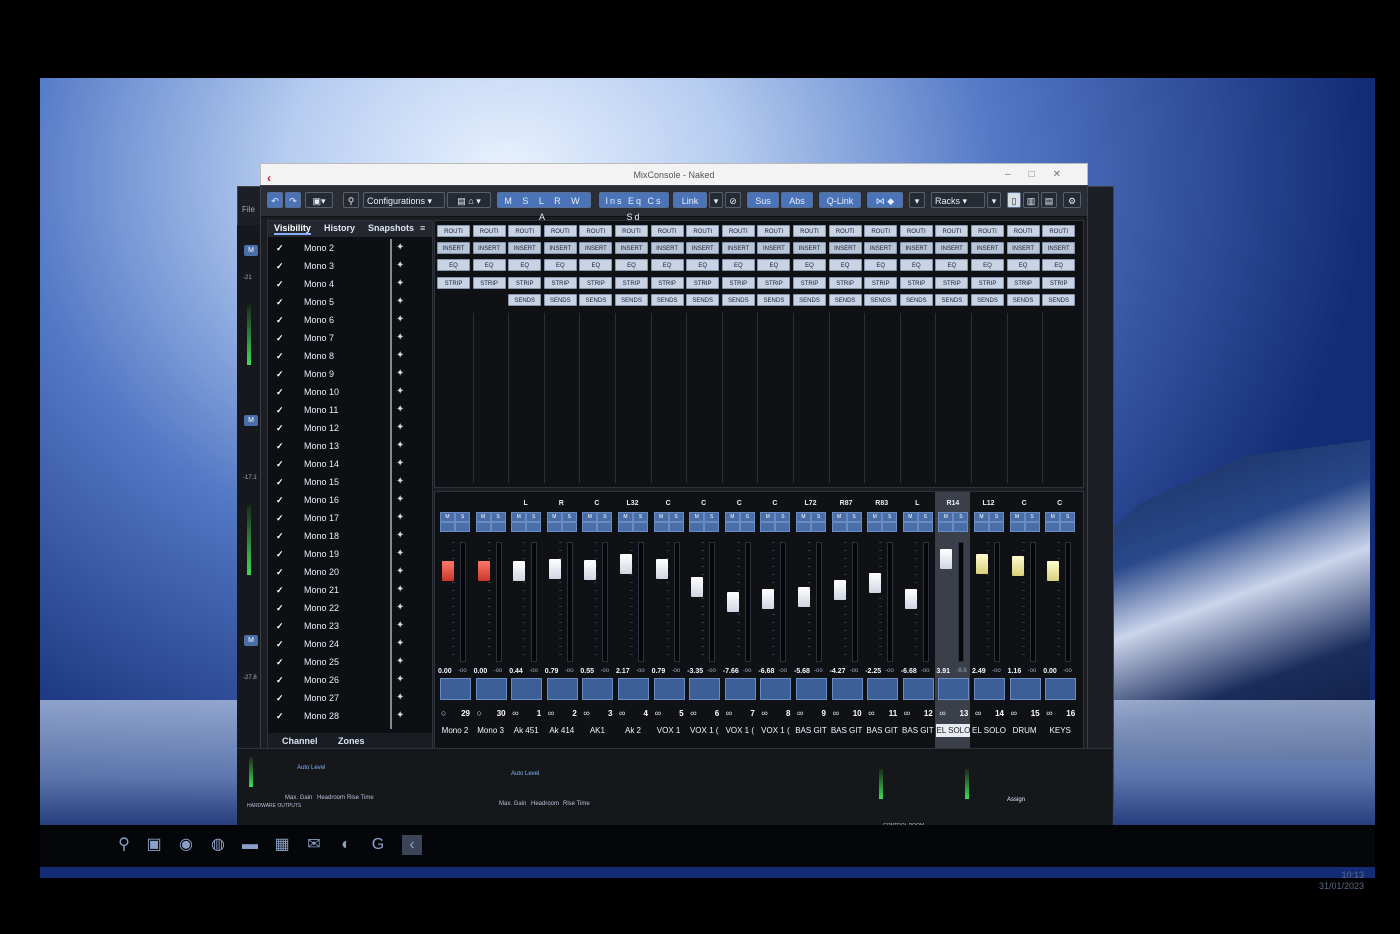 The width and height of the screenshot is (1400, 934). I want to click on channel-visibility-row: ✓ Mono 28 ✦, so click(343, 716).